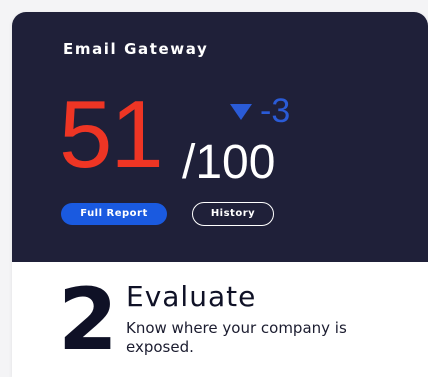 The image size is (428, 377). Describe the element at coordinates (236, 337) in the screenshot. I see `step-description: Know where your company is exposed.` at that location.